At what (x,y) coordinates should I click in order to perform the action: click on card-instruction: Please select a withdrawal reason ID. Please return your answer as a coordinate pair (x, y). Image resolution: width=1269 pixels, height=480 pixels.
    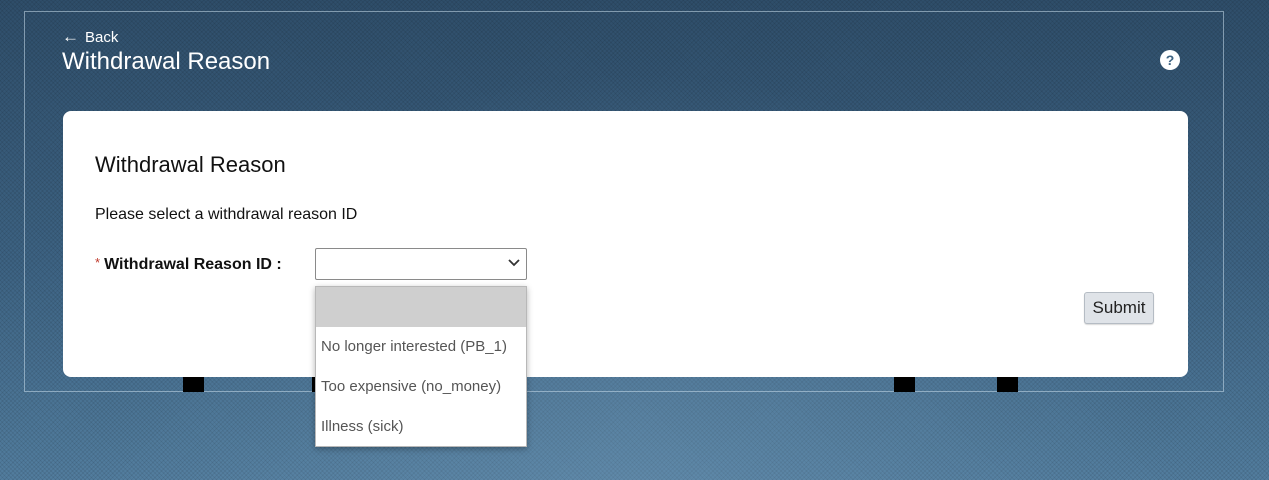
    Looking at the image, I should click on (226, 214).